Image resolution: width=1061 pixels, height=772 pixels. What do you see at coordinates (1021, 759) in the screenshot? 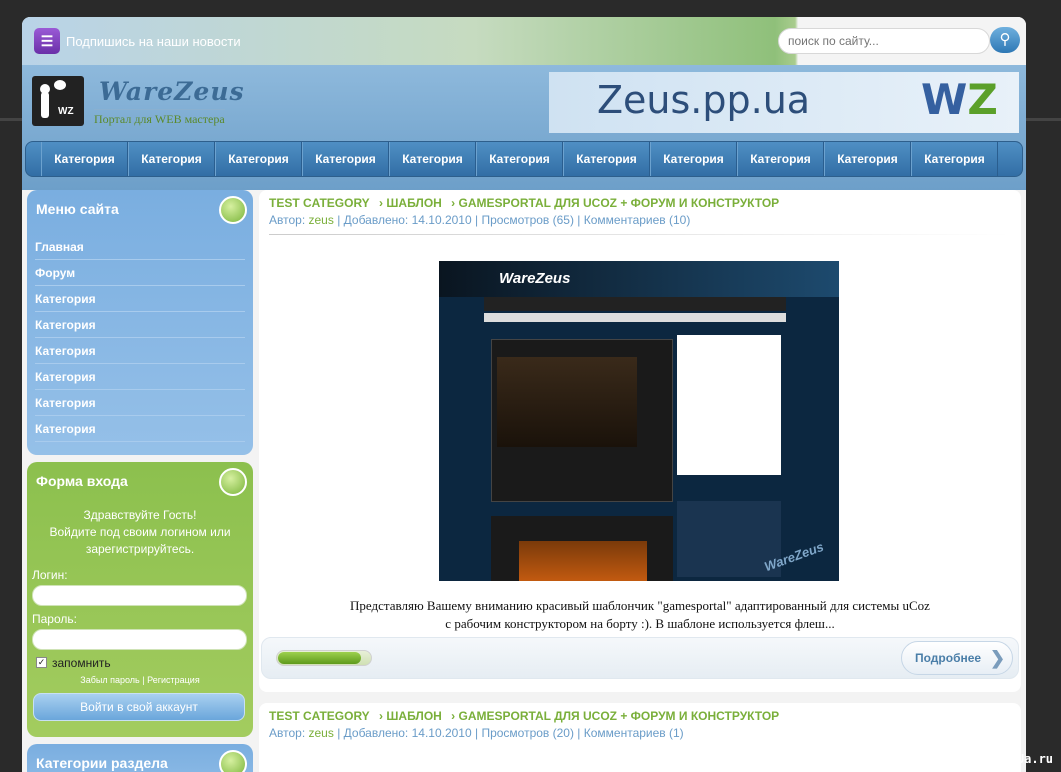
I see `watermark: UcozUa.ru` at bounding box center [1021, 759].